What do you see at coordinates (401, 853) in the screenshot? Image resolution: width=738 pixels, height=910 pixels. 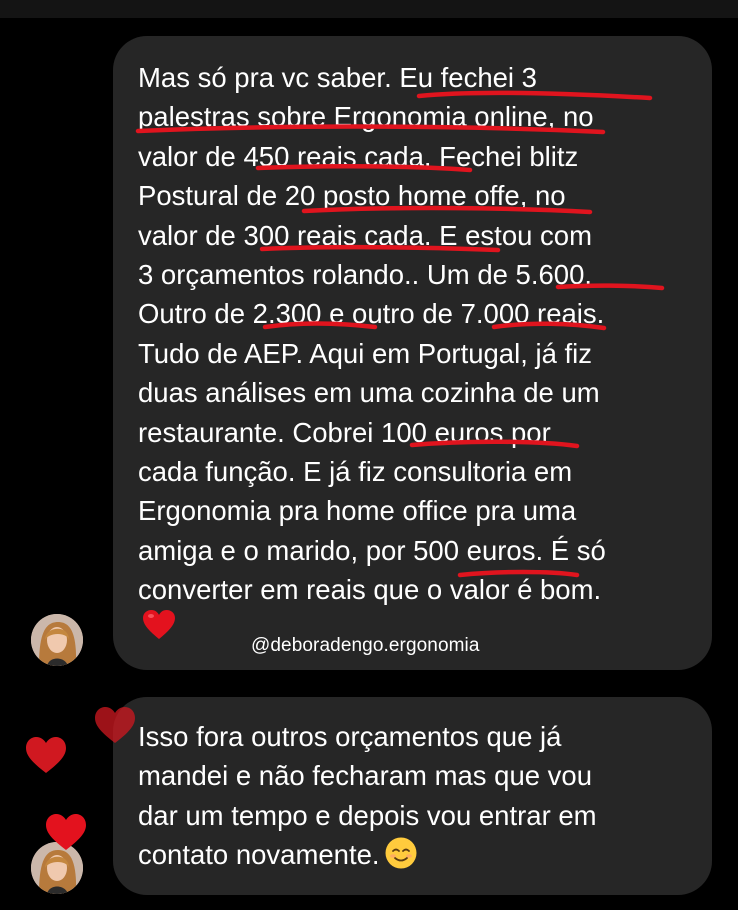 I see `relieved-face-emoji-icon` at bounding box center [401, 853].